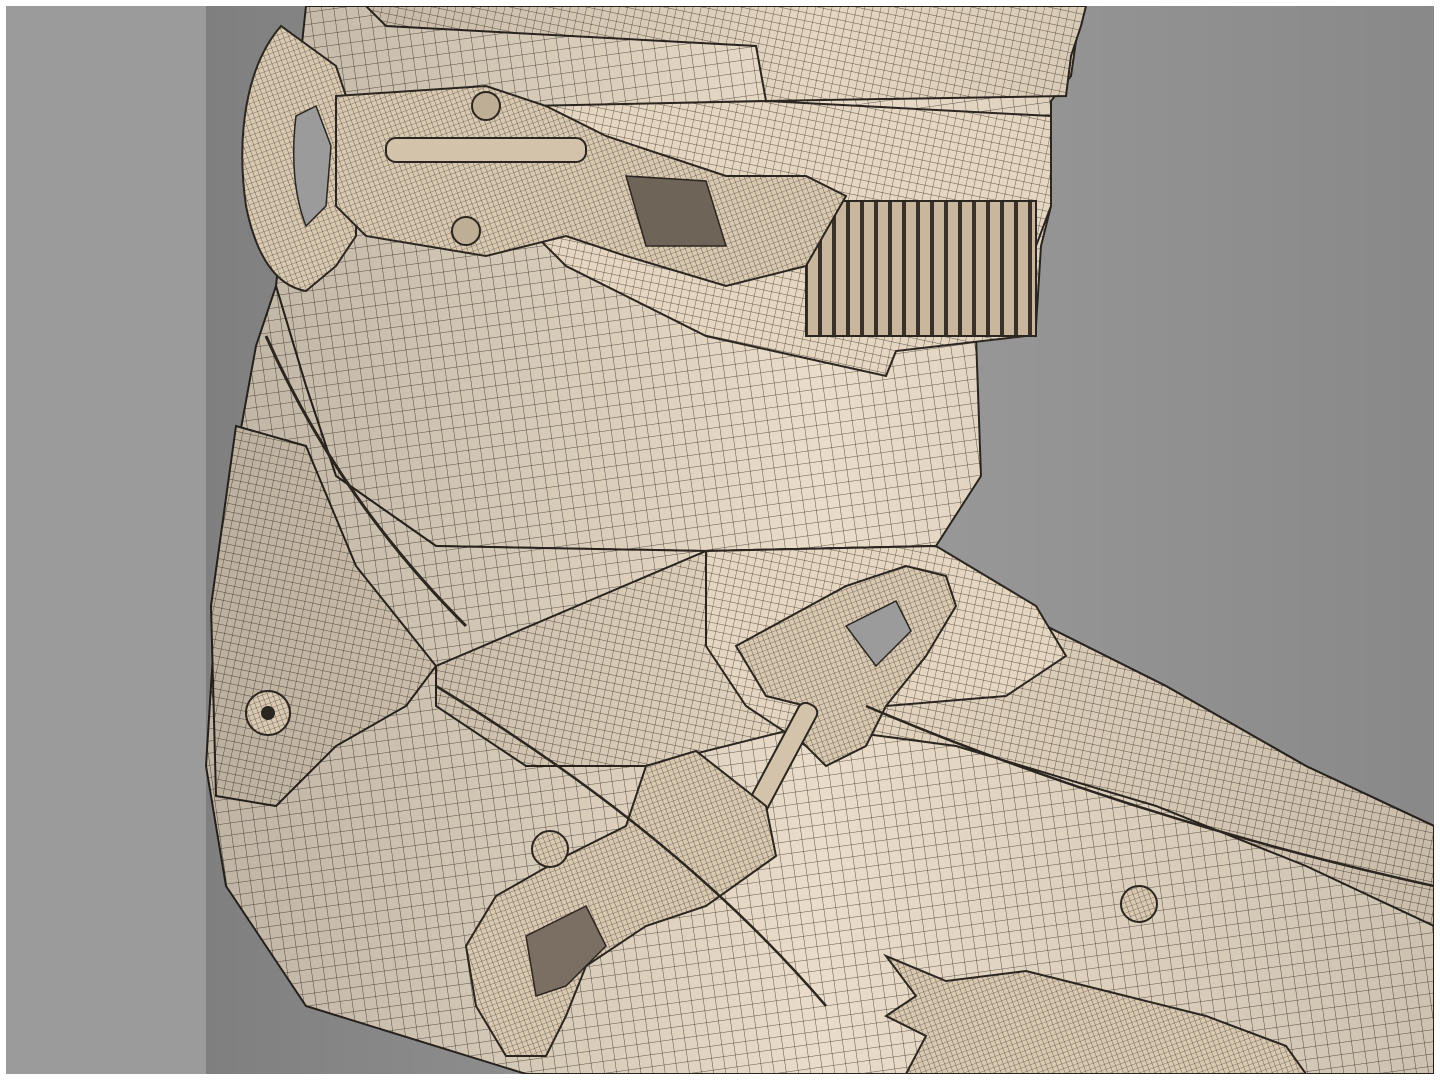 The image size is (1440, 1080). I want to click on shell-rivet-front, so click(1139, 904).